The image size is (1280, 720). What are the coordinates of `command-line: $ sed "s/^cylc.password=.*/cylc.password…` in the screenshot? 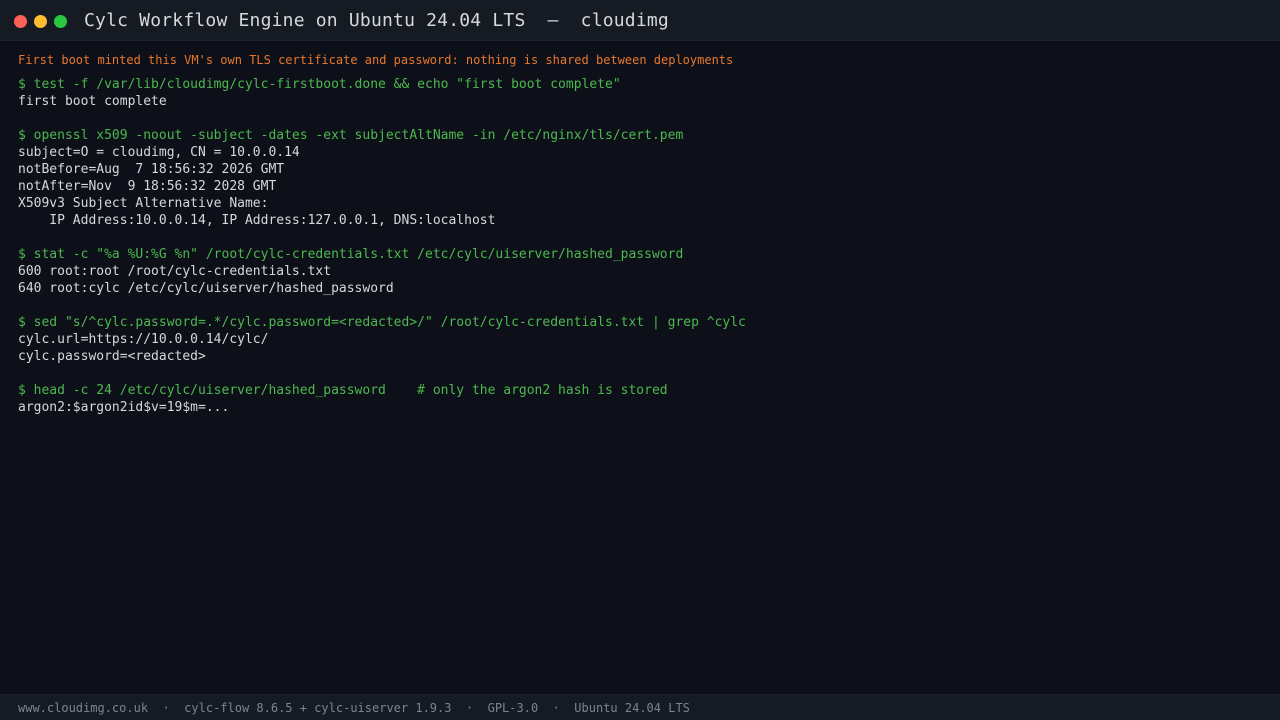 It's located at (382, 322).